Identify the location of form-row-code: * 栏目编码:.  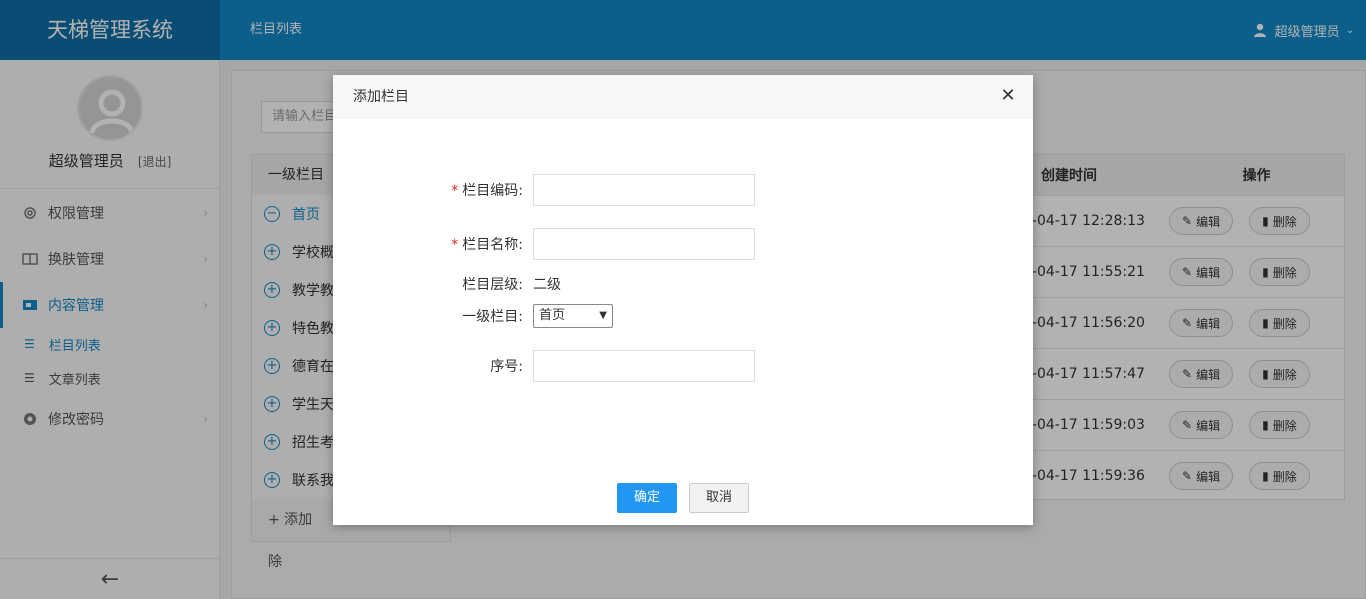
(683, 190).